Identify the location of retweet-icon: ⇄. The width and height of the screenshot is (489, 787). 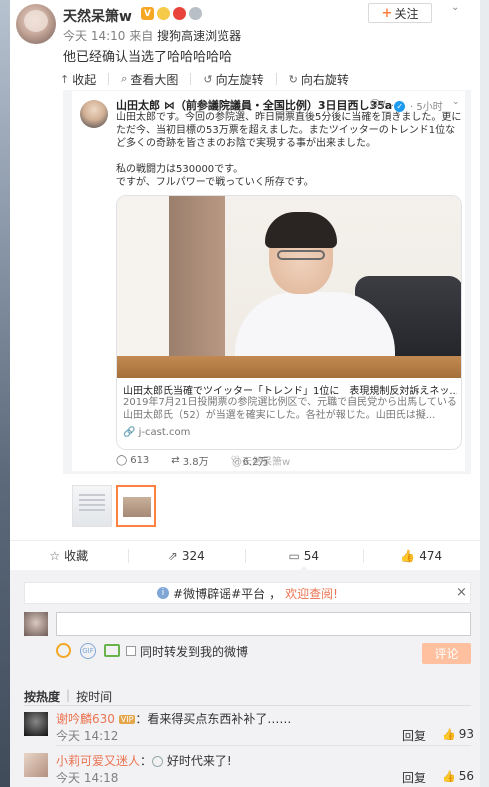
(175, 460).